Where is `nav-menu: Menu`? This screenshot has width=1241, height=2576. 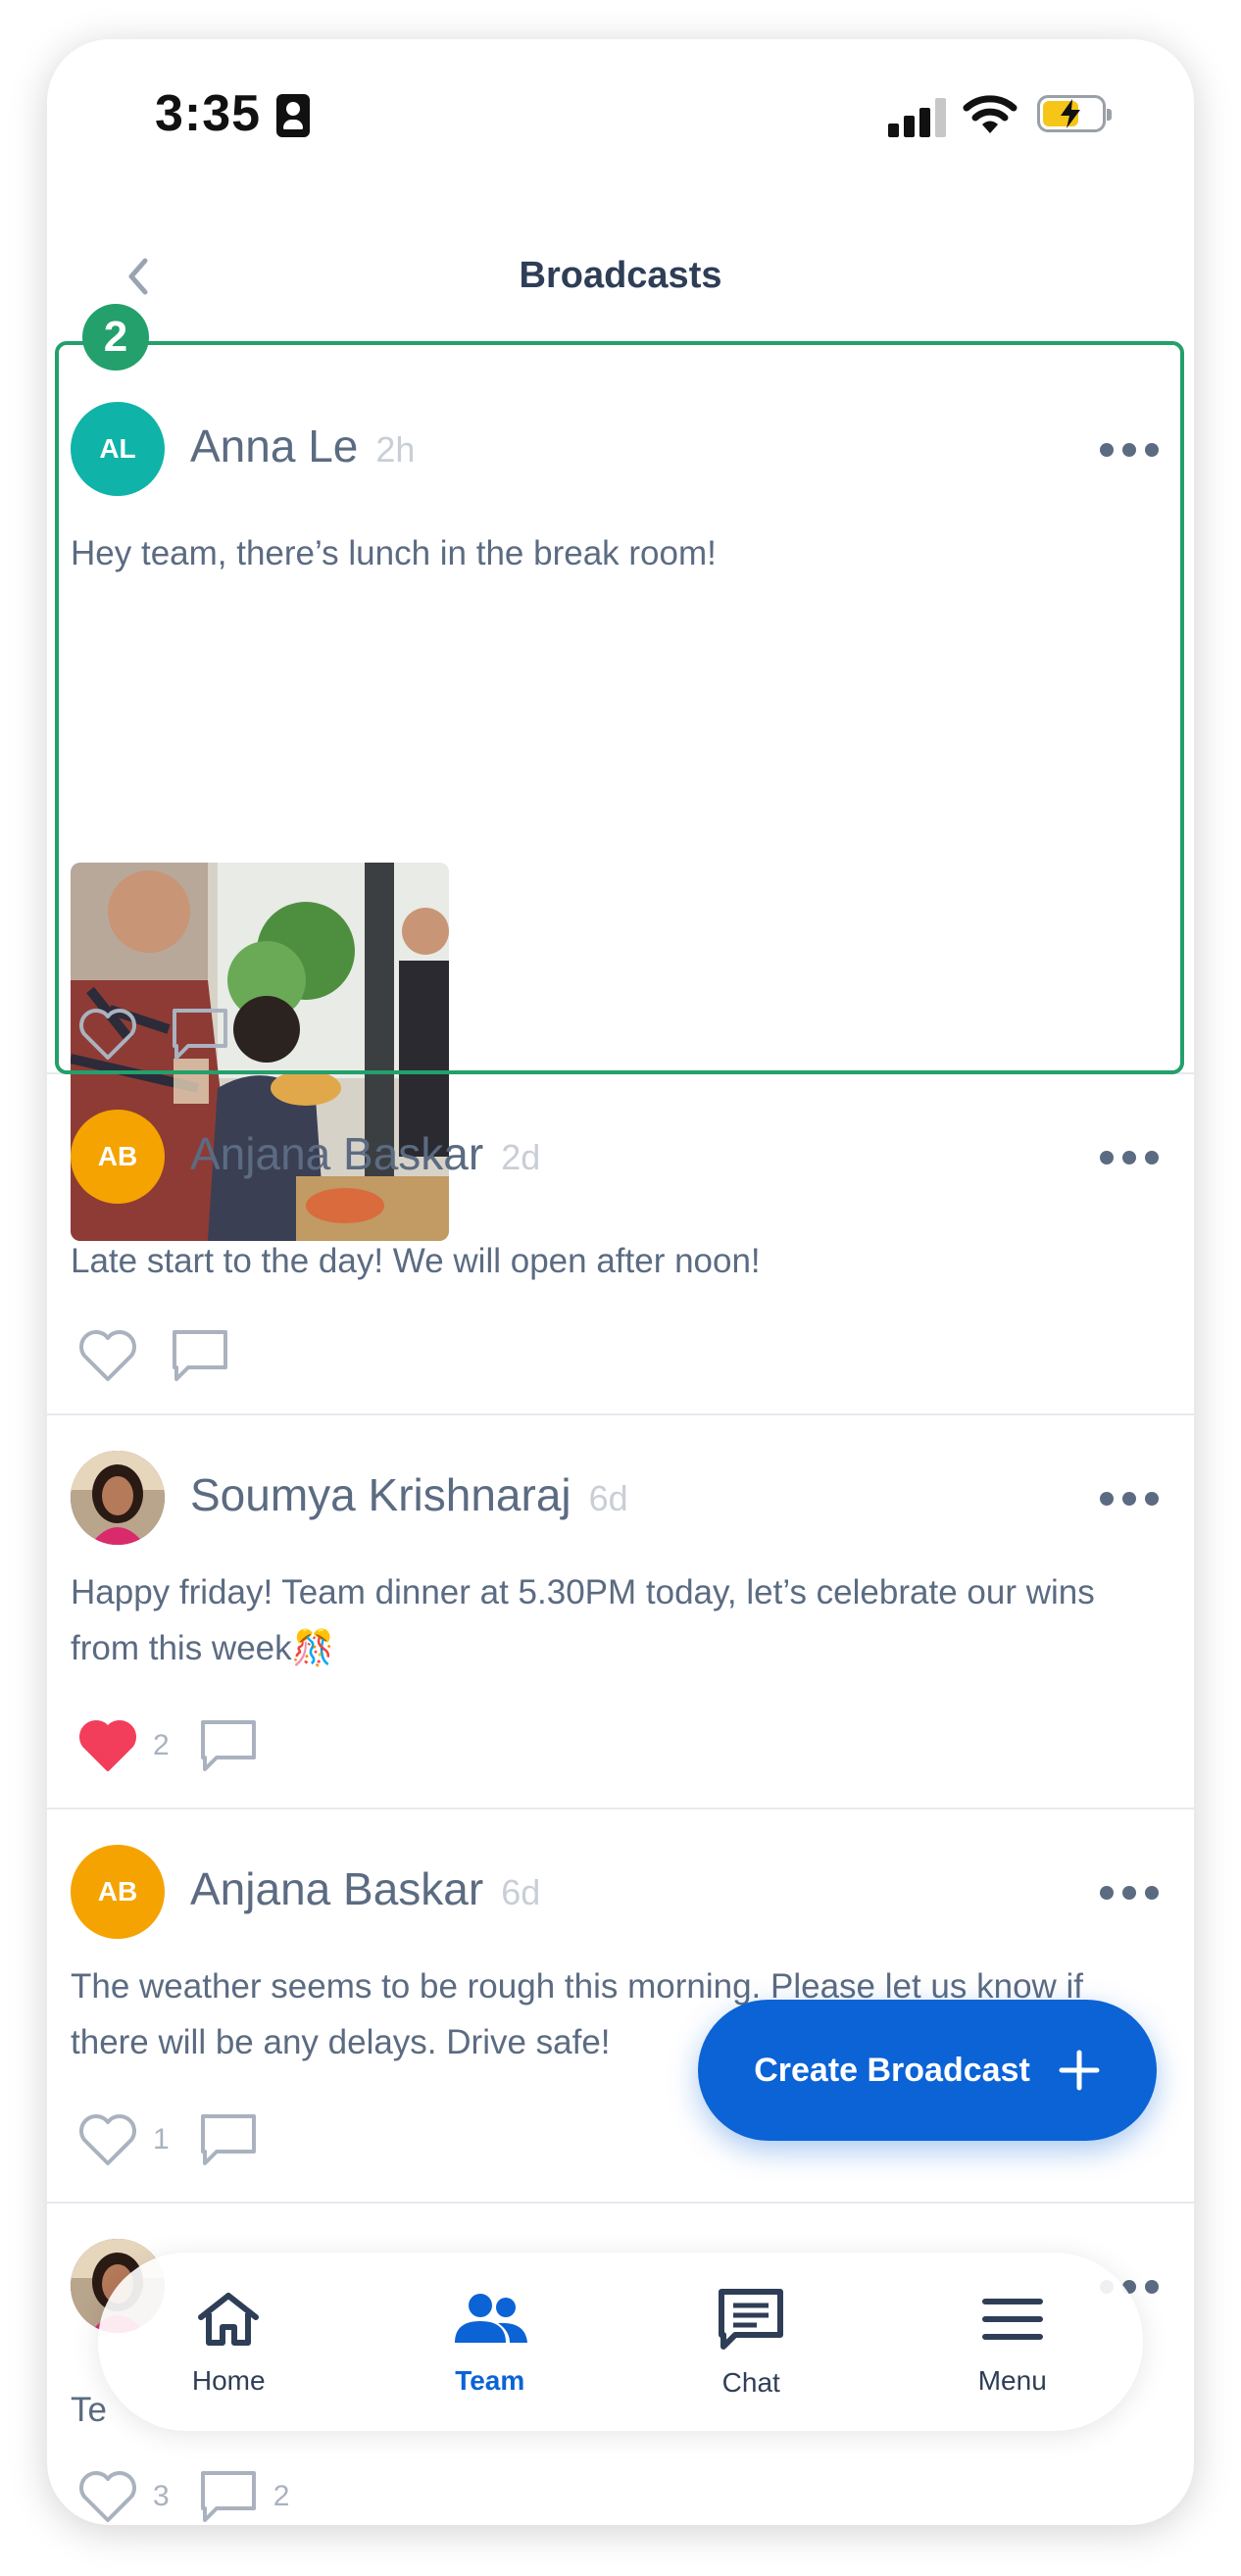 nav-menu: Menu is located at coordinates (1013, 2342).